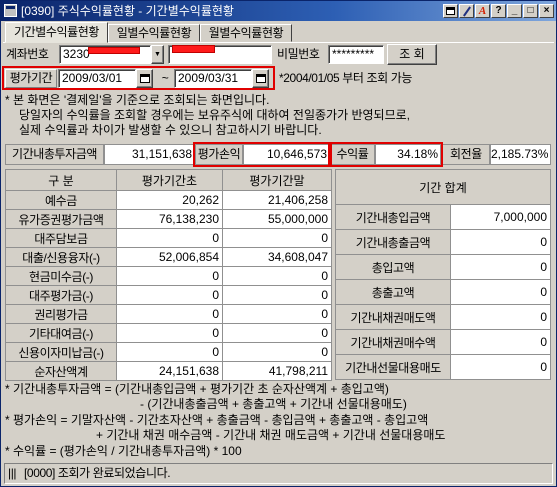 Image resolution: width=557 pixels, height=487 pixels. I want to click on row-label: 기간내총출금액, so click(393, 242).